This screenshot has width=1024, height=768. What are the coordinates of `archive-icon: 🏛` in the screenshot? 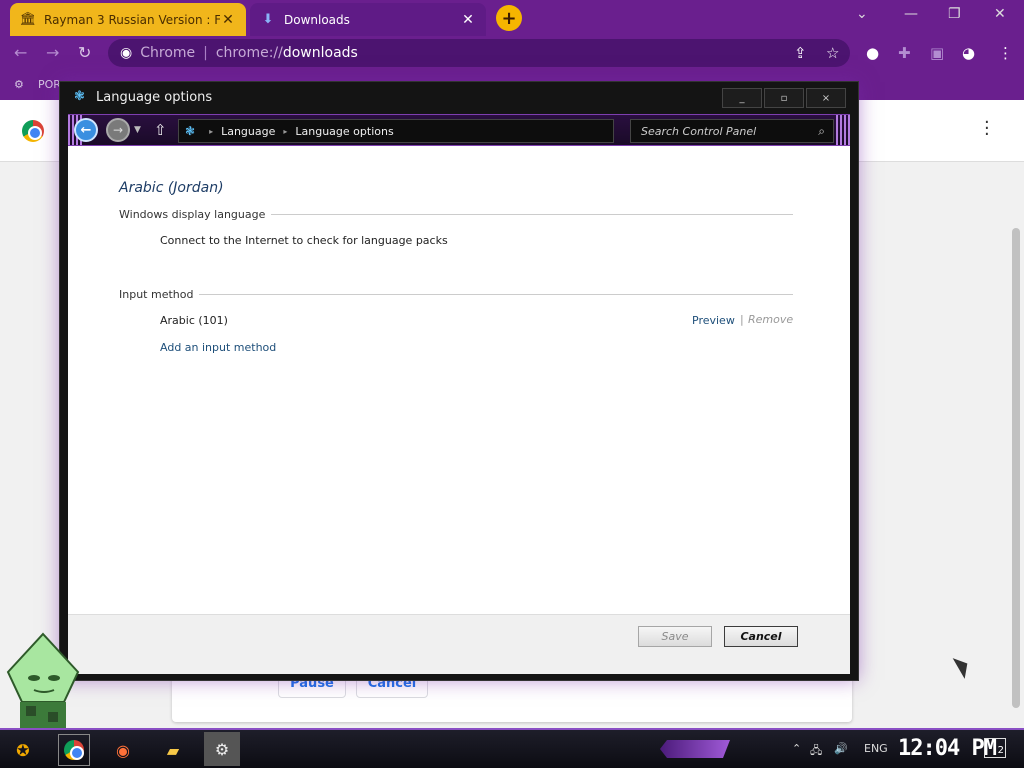 It's located at (28, 19).